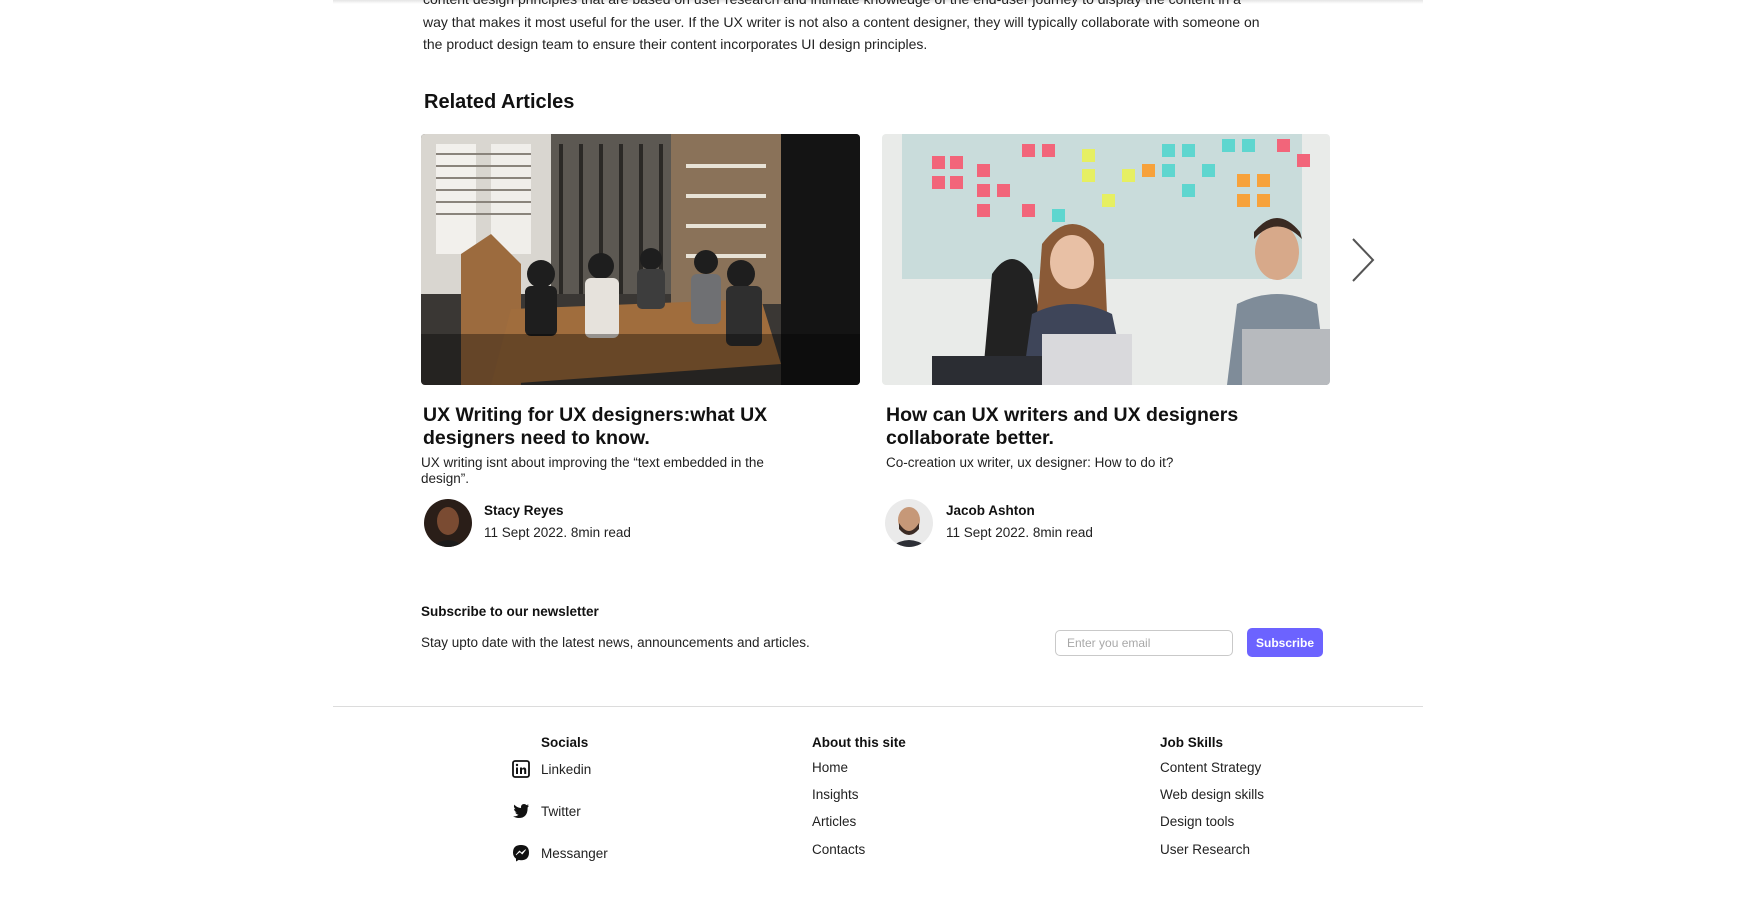  Describe the element at coordinates (510, 611) in the screenshot. I see `newsletter-title: Subscribe to our newsletter` at that location.